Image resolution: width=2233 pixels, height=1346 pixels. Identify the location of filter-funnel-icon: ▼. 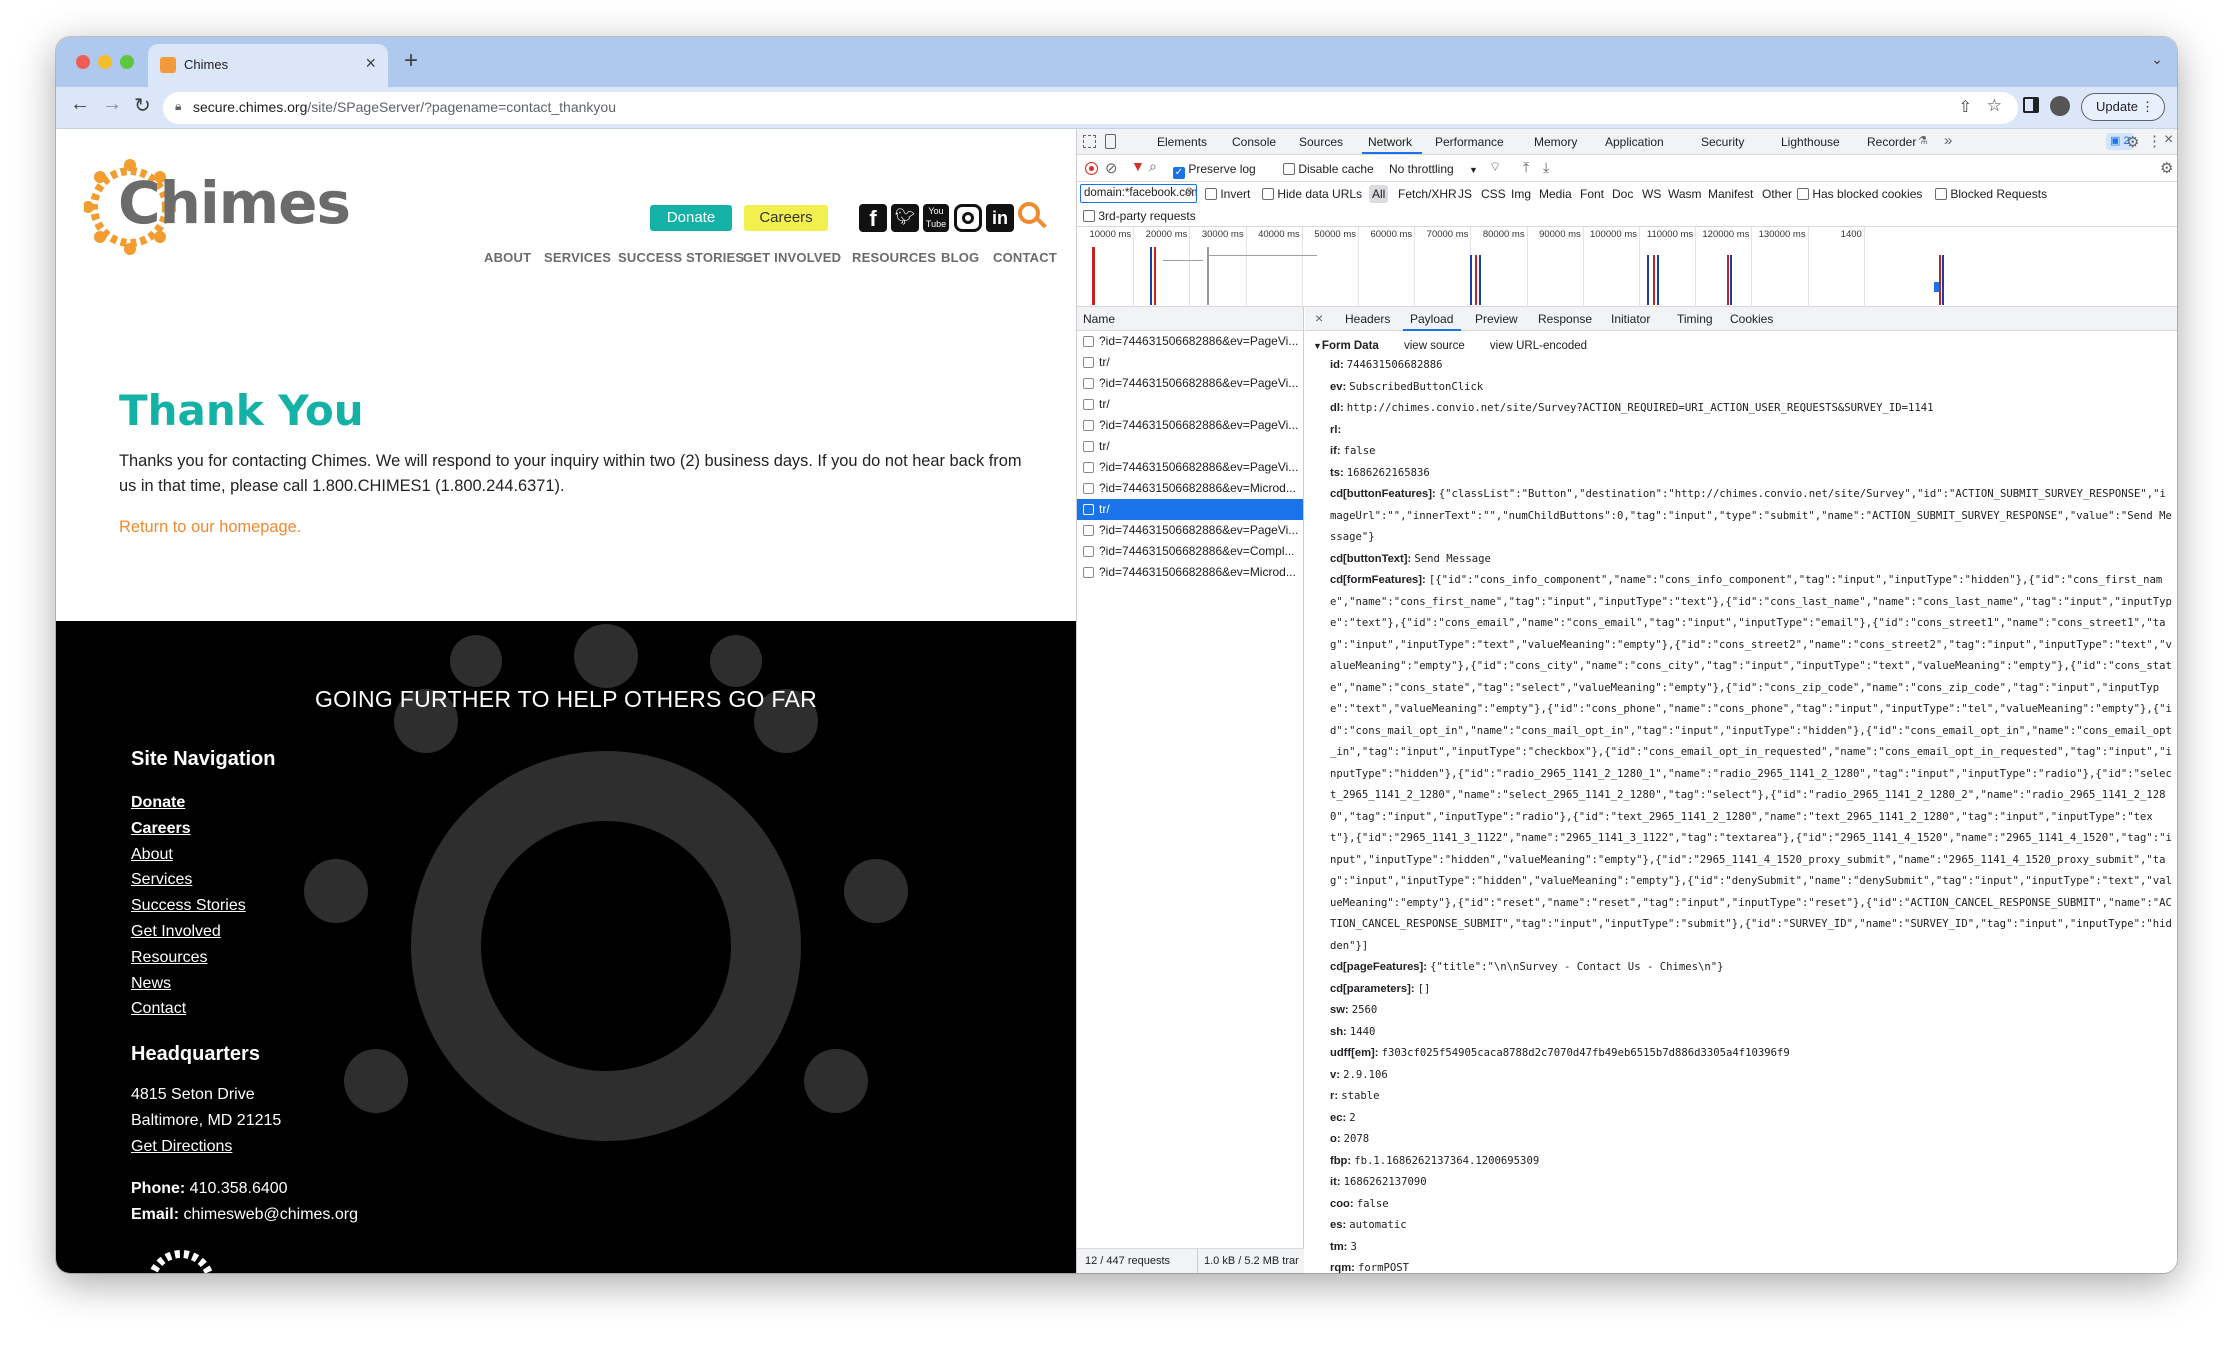
(1138, 166).